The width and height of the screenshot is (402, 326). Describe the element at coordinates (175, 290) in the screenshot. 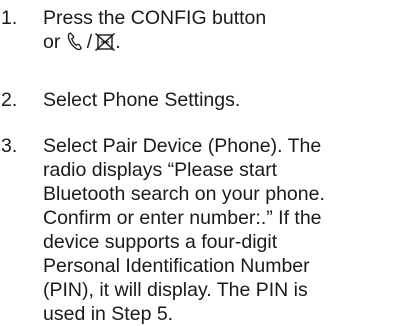

I see `step-3-line-7: (PIN), it will display. The PIN is` at that location.